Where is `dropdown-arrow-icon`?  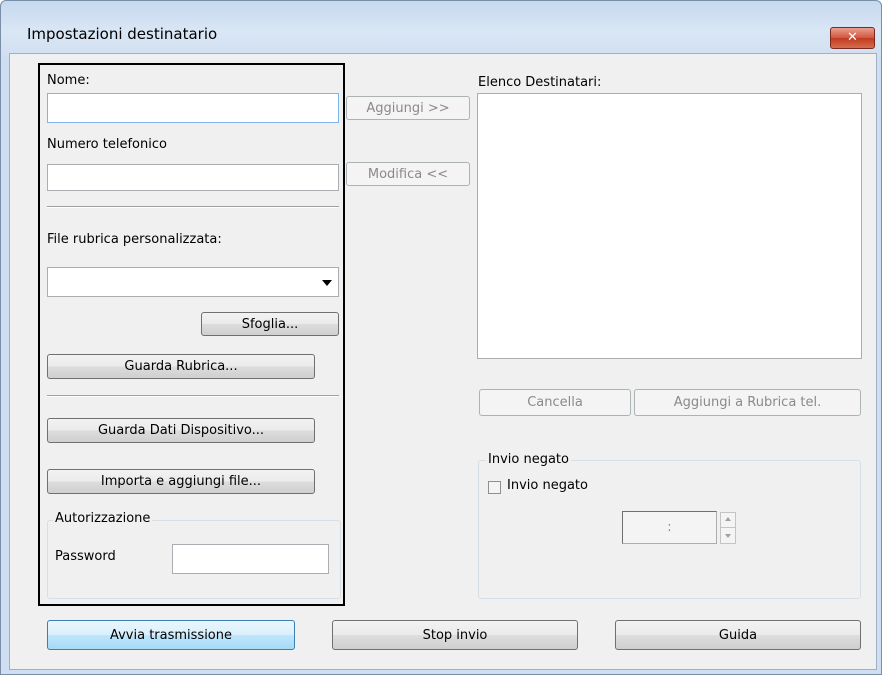
dropdown-arrow-icon is located at coordinates (327, 283).